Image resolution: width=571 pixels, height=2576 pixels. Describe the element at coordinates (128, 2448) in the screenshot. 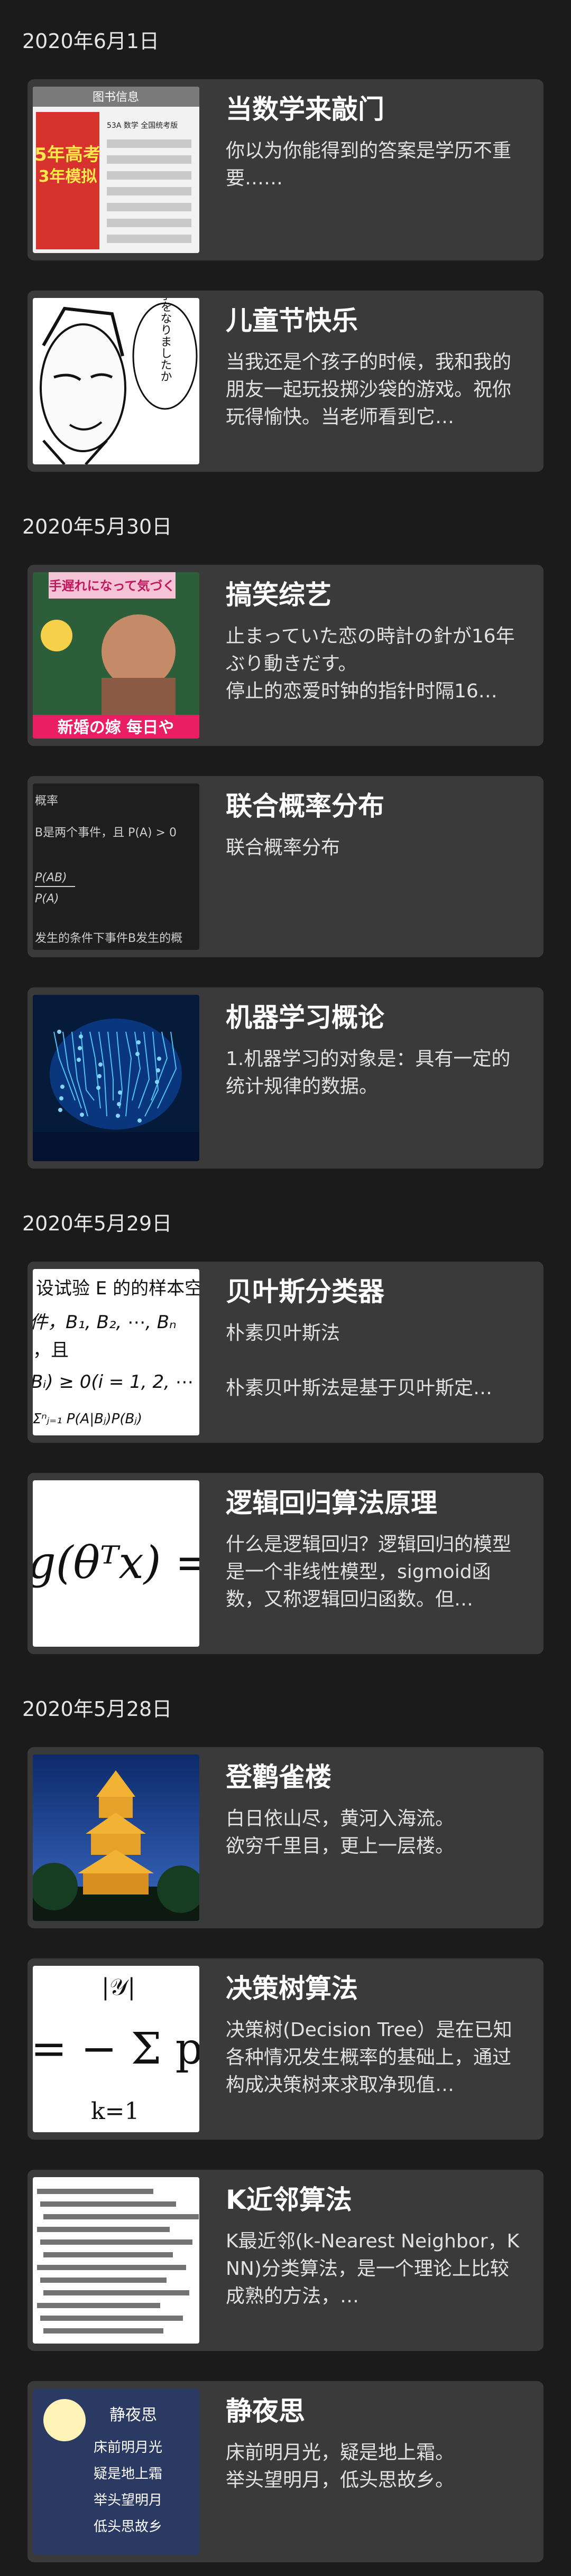

I see `svg-text: 床前明月光` at that location.